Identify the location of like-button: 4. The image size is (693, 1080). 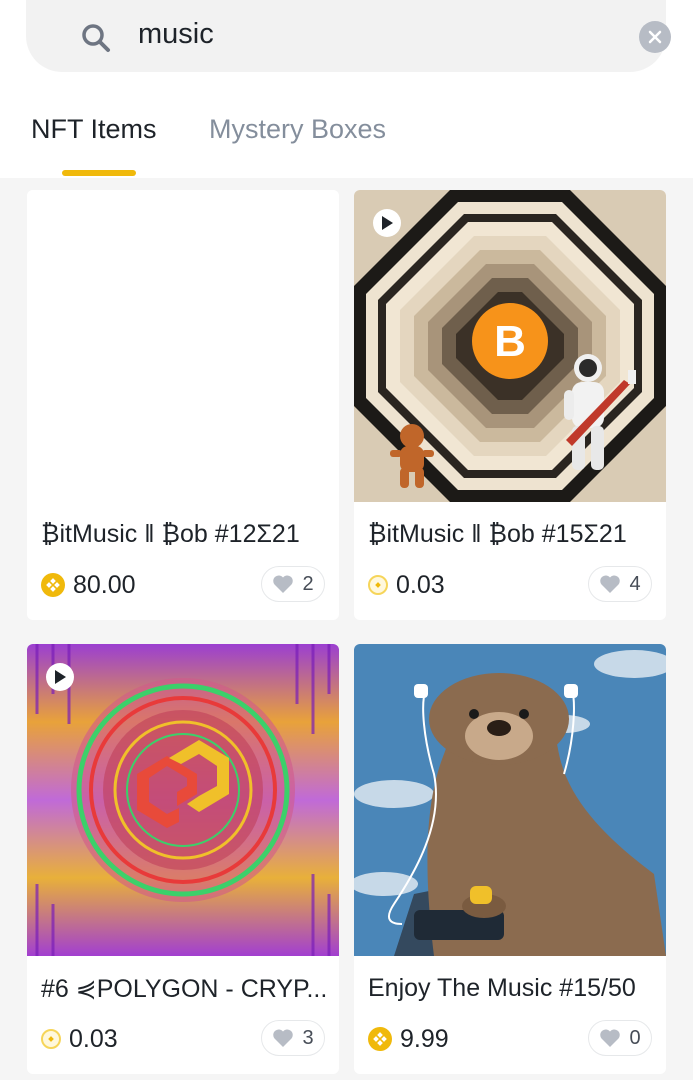
(620, 584).